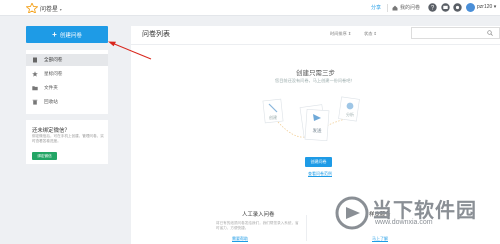 The height and width of the screenshot is (244, 500). Describe the element at coordinates (51, 101) in the screenshot. I see `sidebar-item-label: 回收站` at that location.